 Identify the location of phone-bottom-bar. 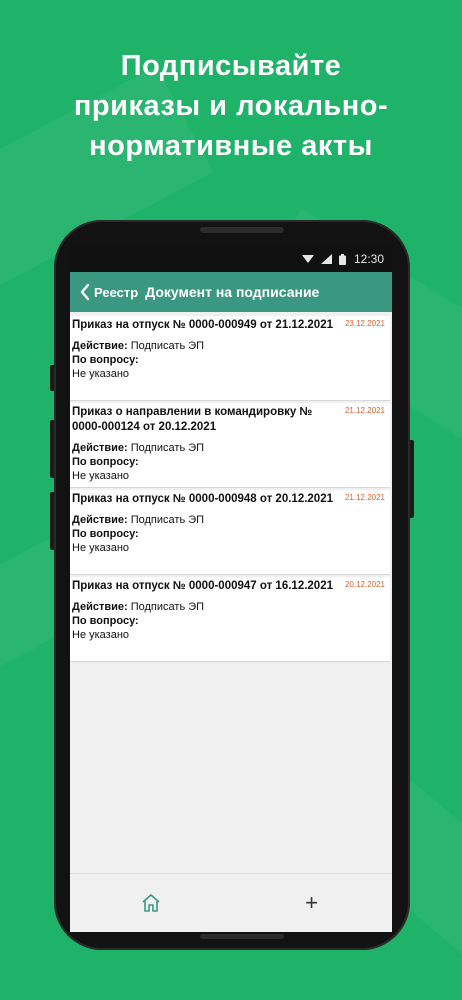
(242, 936).